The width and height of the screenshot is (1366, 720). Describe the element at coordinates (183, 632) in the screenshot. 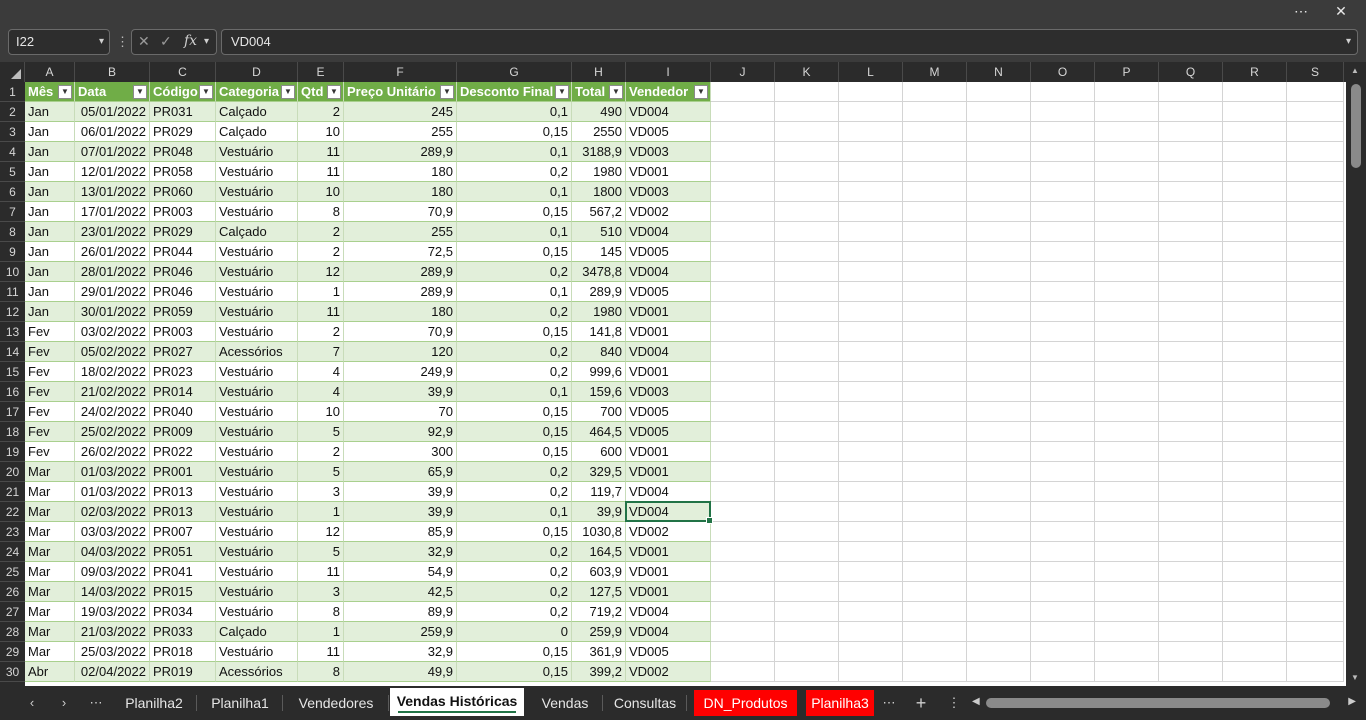

I see `table-cell: PR033` at that location.